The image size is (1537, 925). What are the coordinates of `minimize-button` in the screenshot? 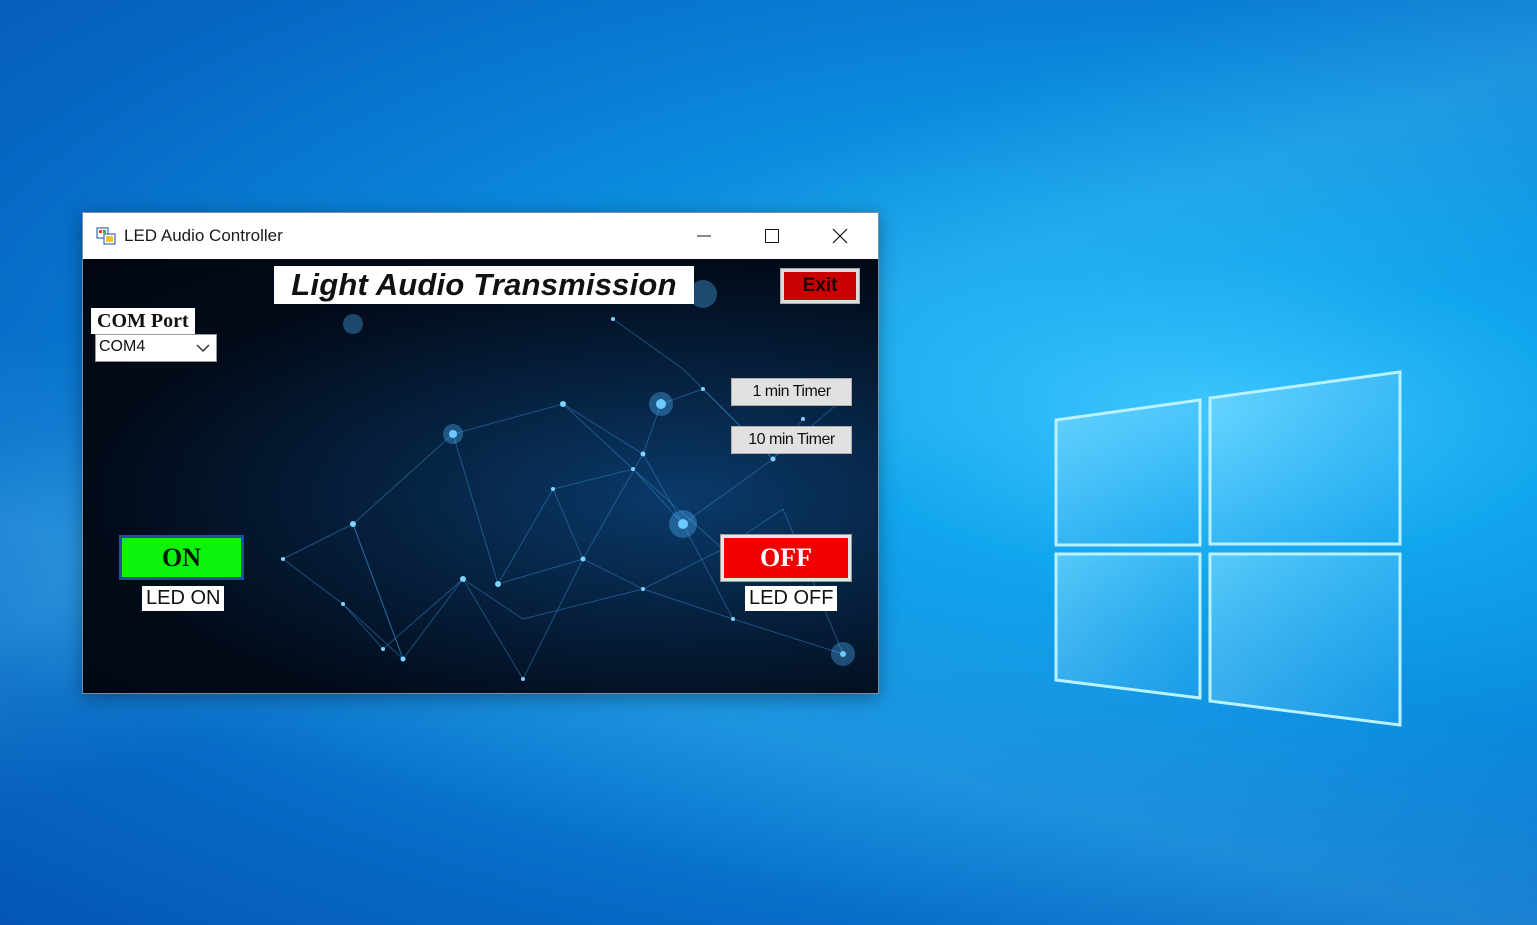 It's located at (704, 236).